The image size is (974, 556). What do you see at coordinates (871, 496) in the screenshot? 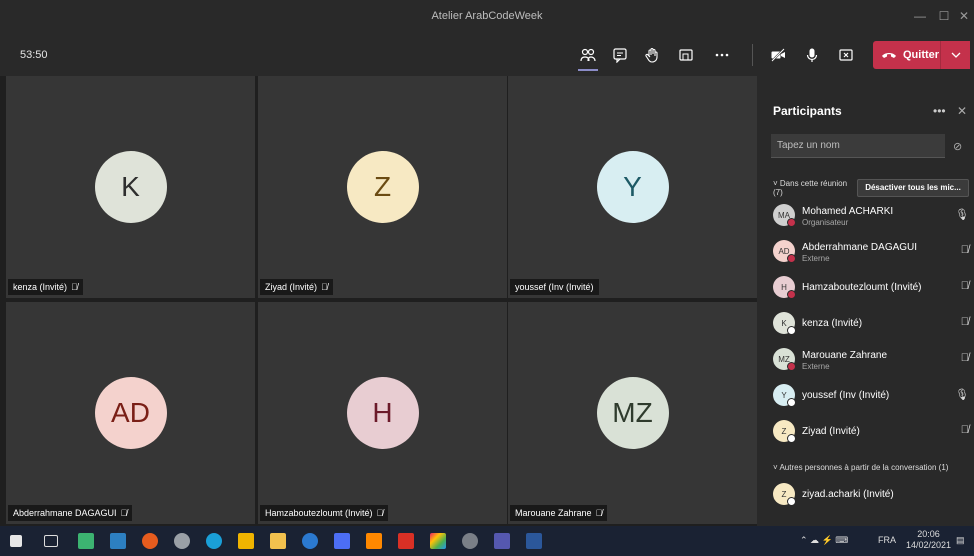
I see `participant-row: Zziyad.acharki (Invité)` at bounding box center [871, 496].